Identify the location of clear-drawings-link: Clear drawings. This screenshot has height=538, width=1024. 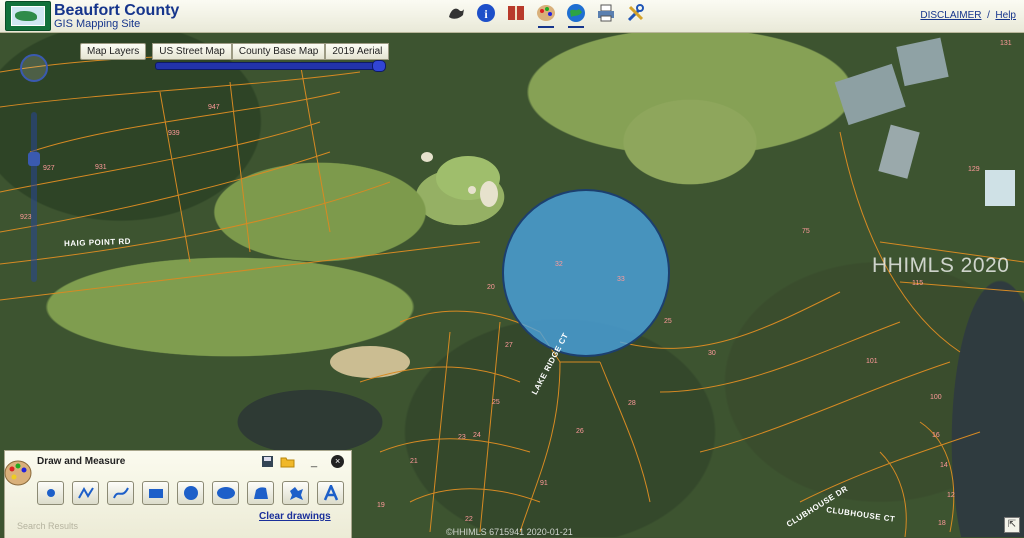
(295, 516).